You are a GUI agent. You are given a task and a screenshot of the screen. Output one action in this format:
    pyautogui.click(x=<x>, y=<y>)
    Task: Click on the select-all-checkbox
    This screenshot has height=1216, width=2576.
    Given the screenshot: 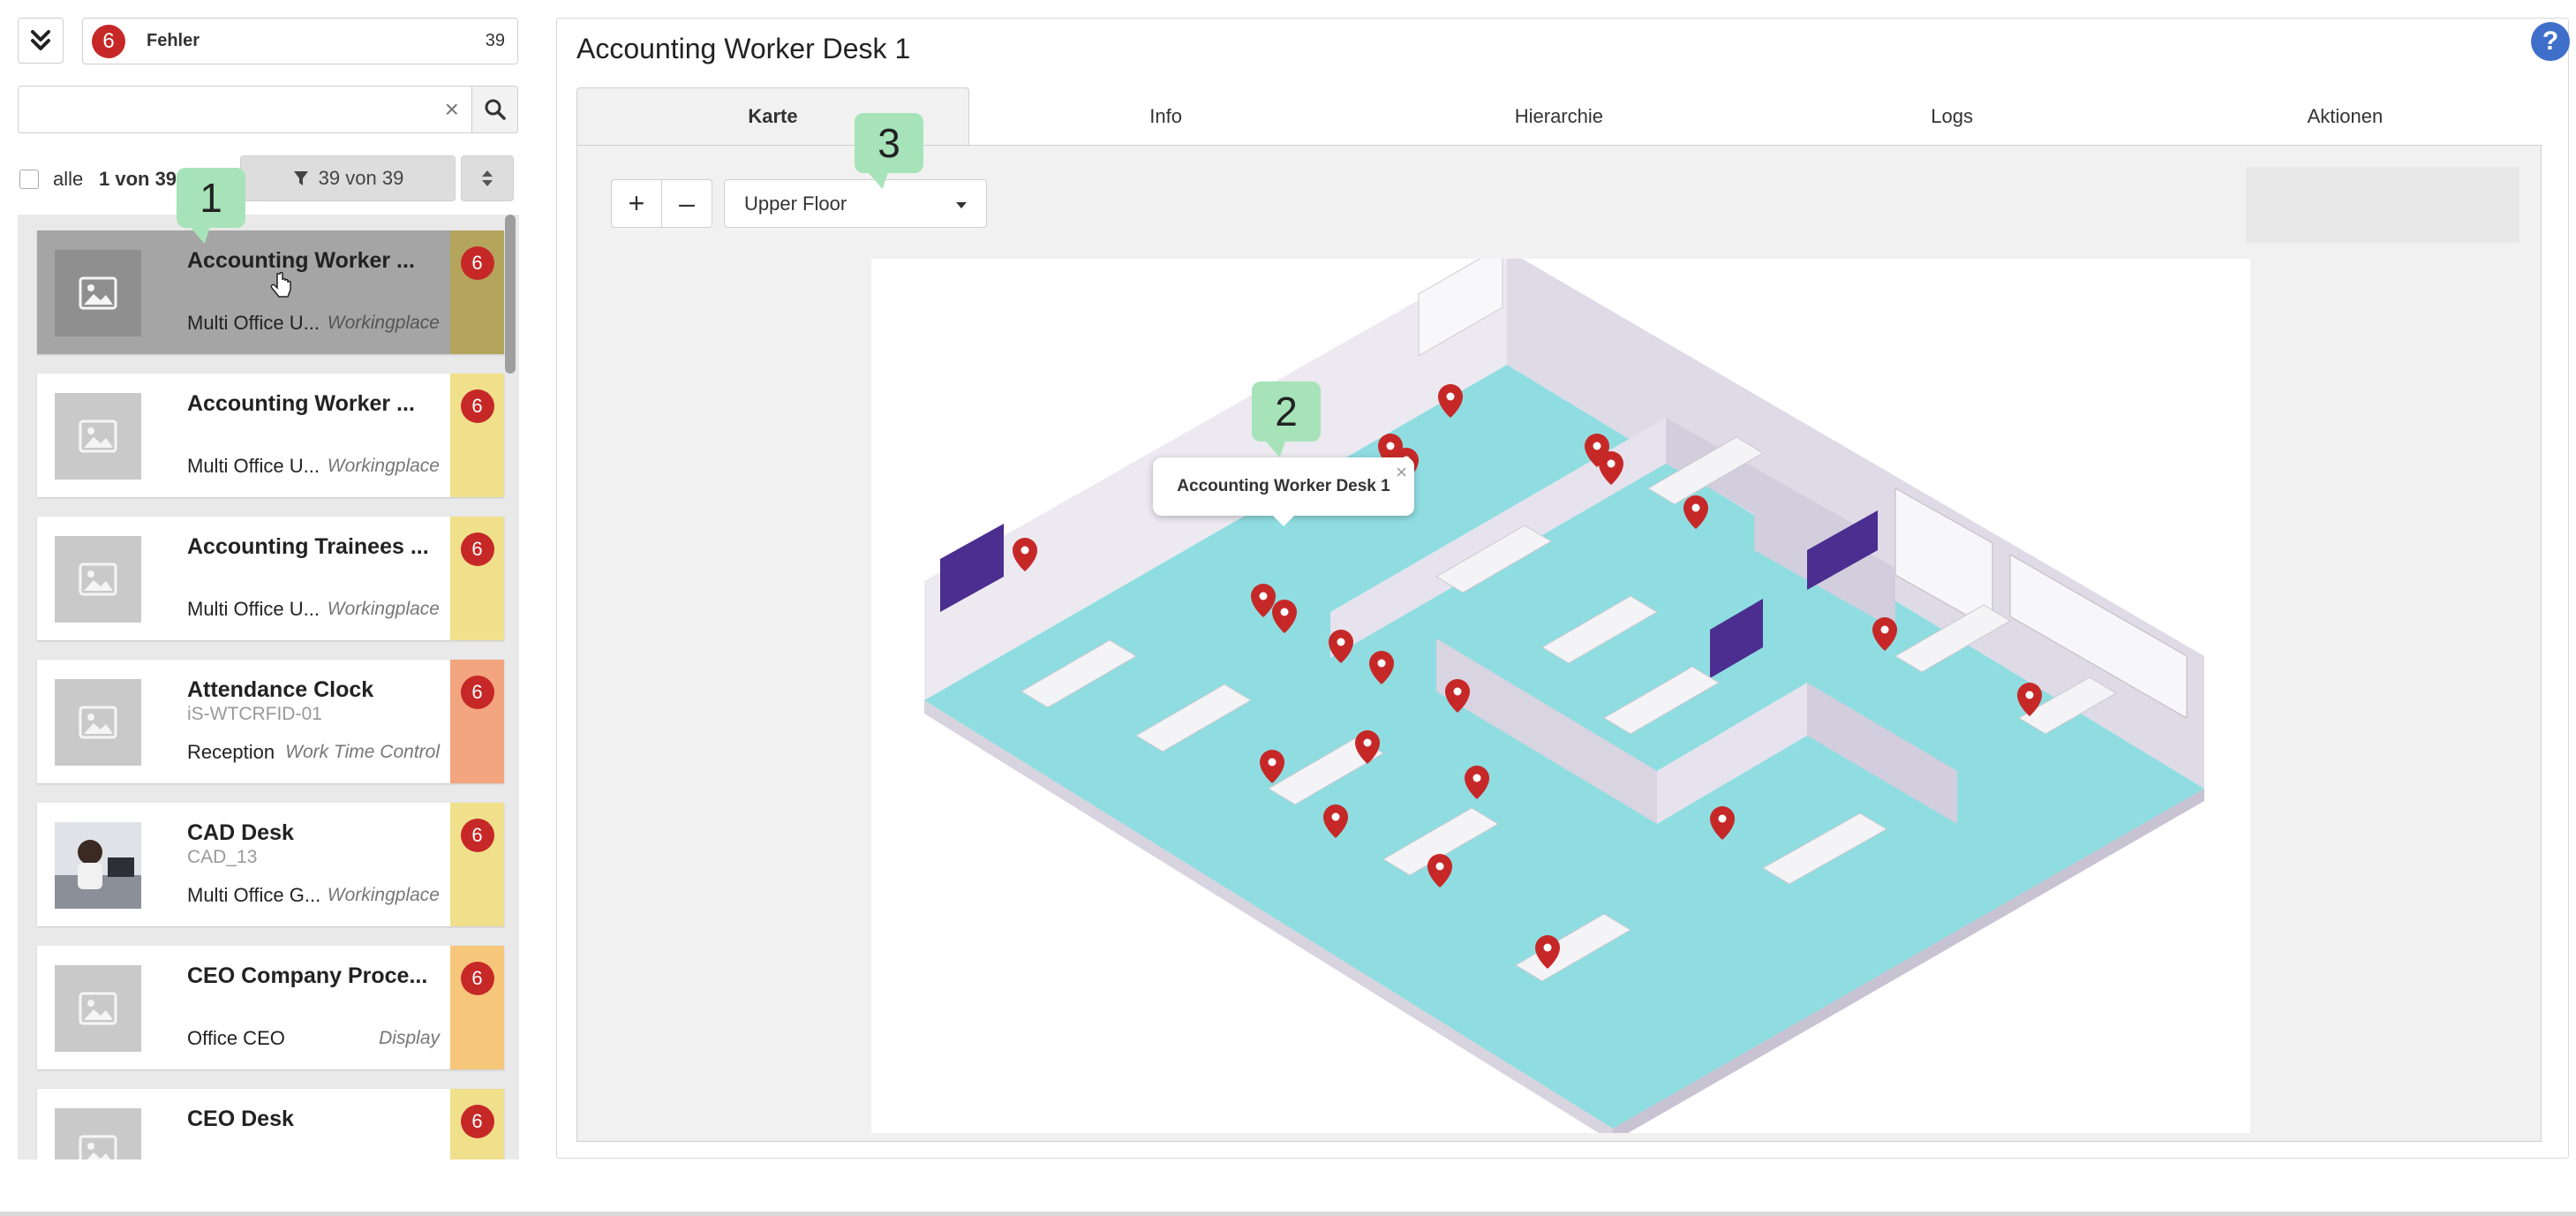 What is the action you would take?
    pyautogui.click(x=29, y=179)
    